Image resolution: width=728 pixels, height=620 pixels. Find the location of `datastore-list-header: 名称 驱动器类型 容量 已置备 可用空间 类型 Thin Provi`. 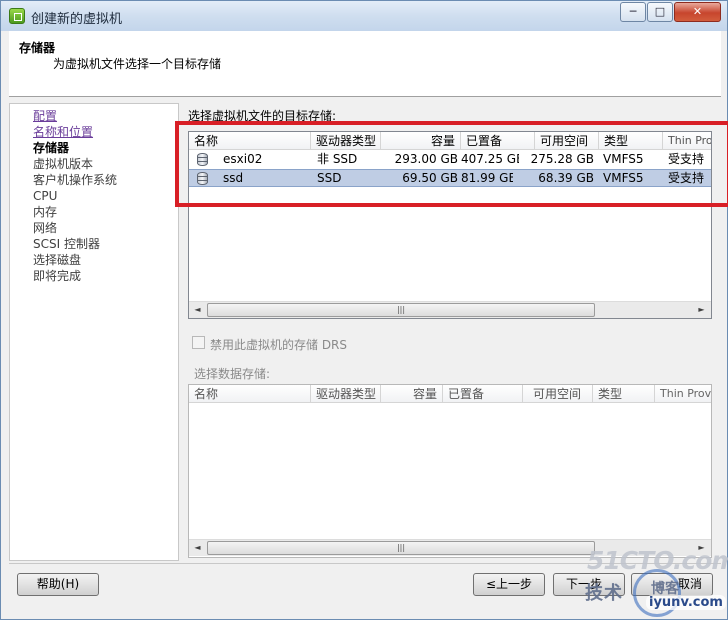

datastore-list-header: 名称 驱动器类型 容量 已置备 可用空间 类型 Thin Provi is located at coordinates (450, 394).